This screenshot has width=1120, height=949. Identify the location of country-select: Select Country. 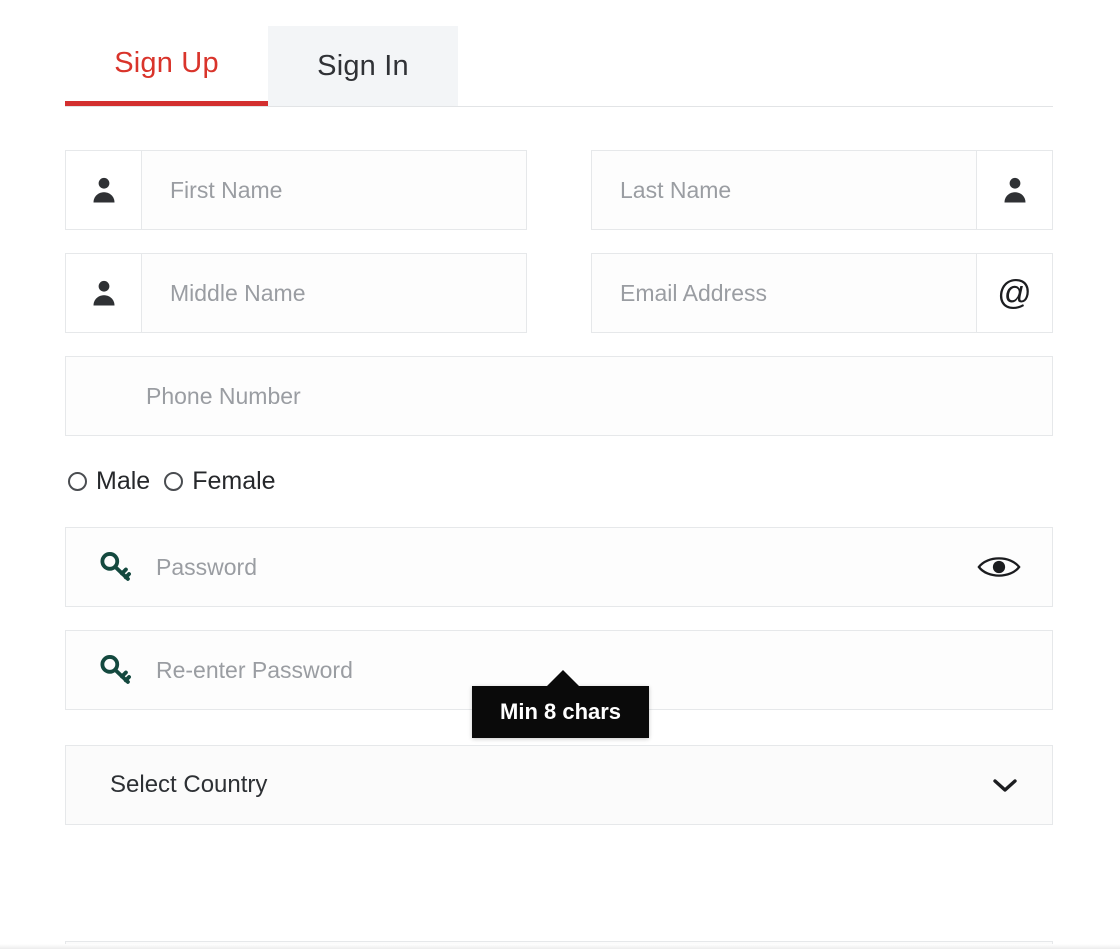
(559, 785).